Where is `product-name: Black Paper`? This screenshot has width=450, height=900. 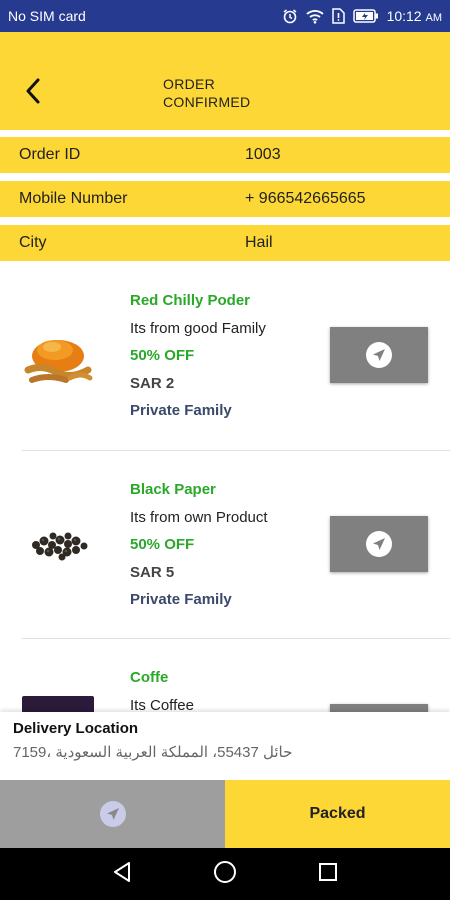 product-name: Black Paper is located at coordinates (173, 489).